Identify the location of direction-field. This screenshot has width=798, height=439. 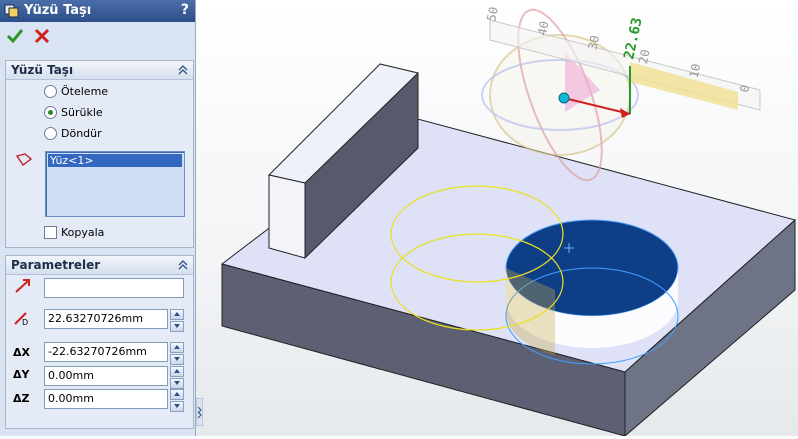
(114, 288).